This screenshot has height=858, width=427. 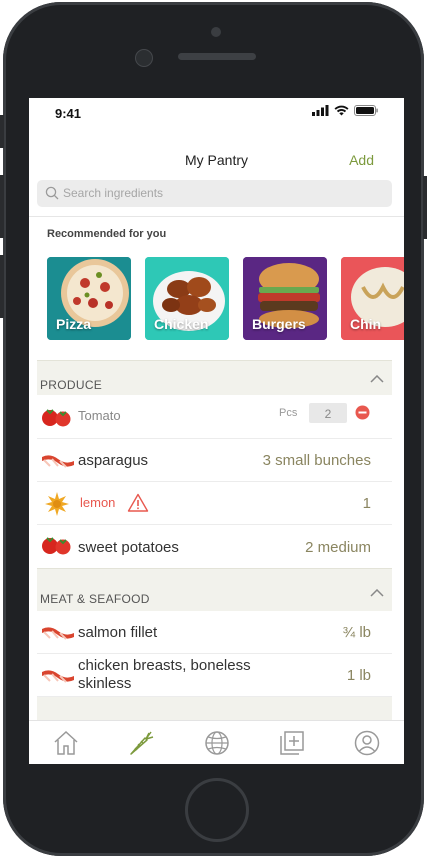 What do you see at coordinates (367, 743) in the screenshot?
I see `profile-icon` at bounding box center [367, 743].